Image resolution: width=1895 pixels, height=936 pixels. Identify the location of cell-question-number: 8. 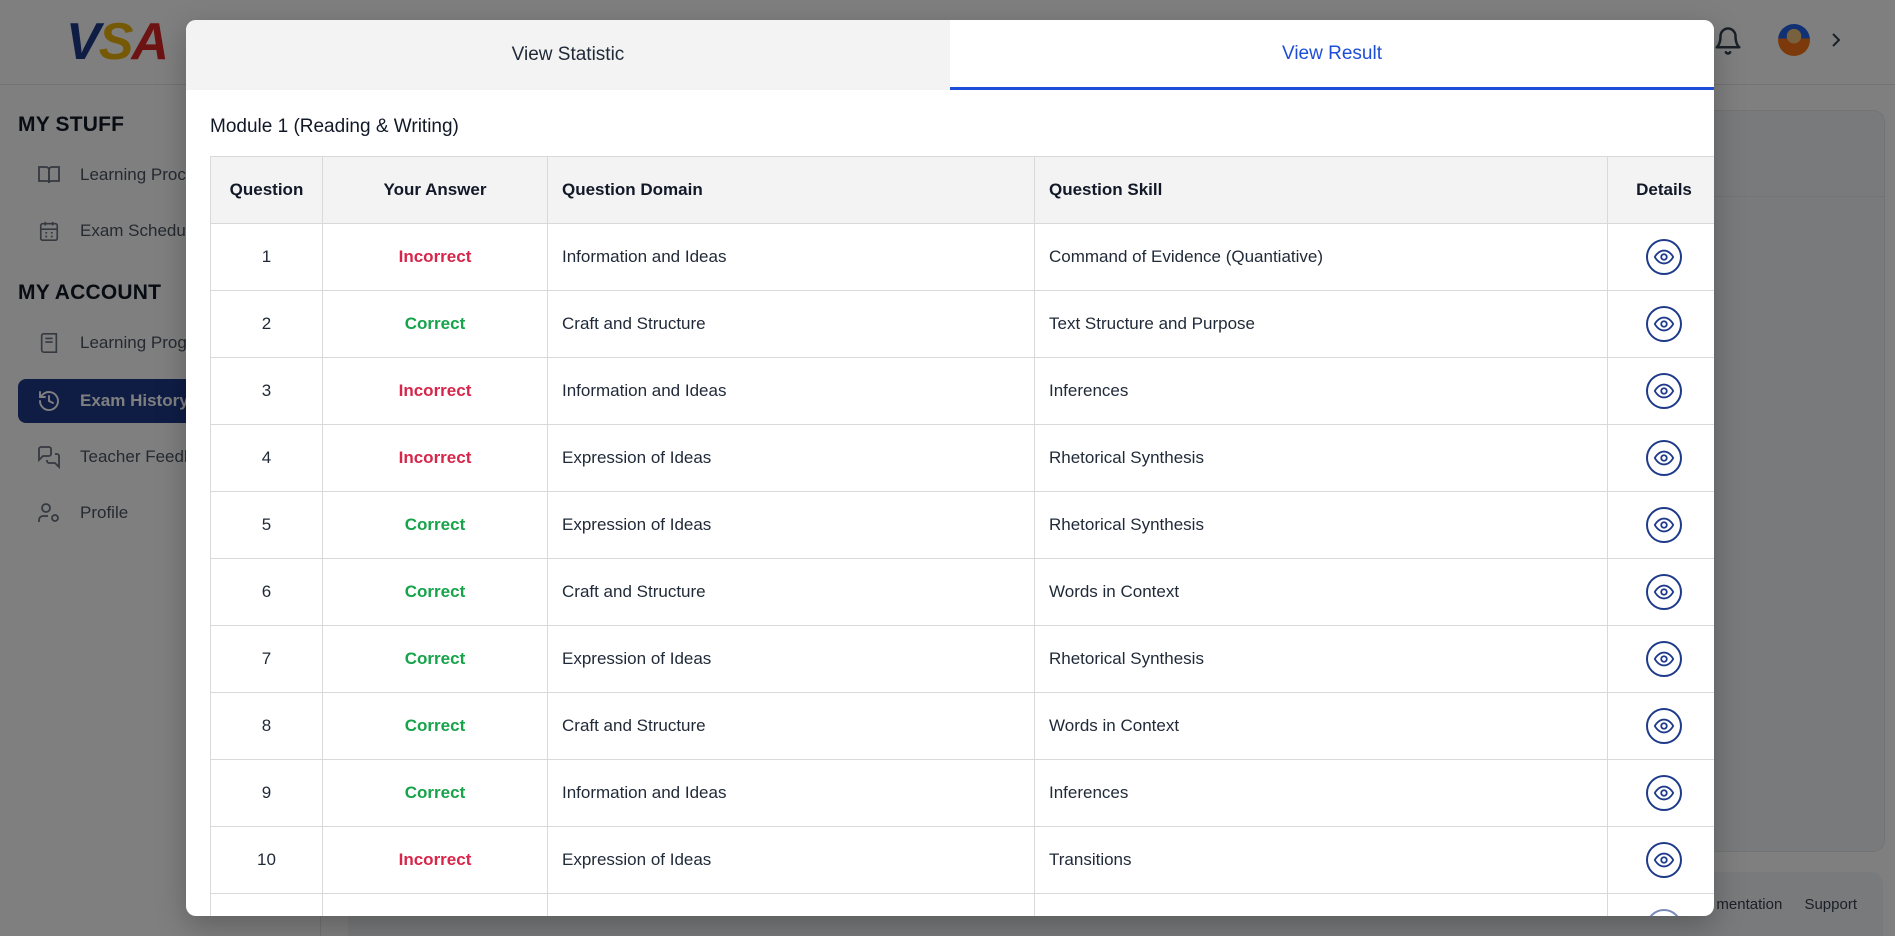
(266, 726).